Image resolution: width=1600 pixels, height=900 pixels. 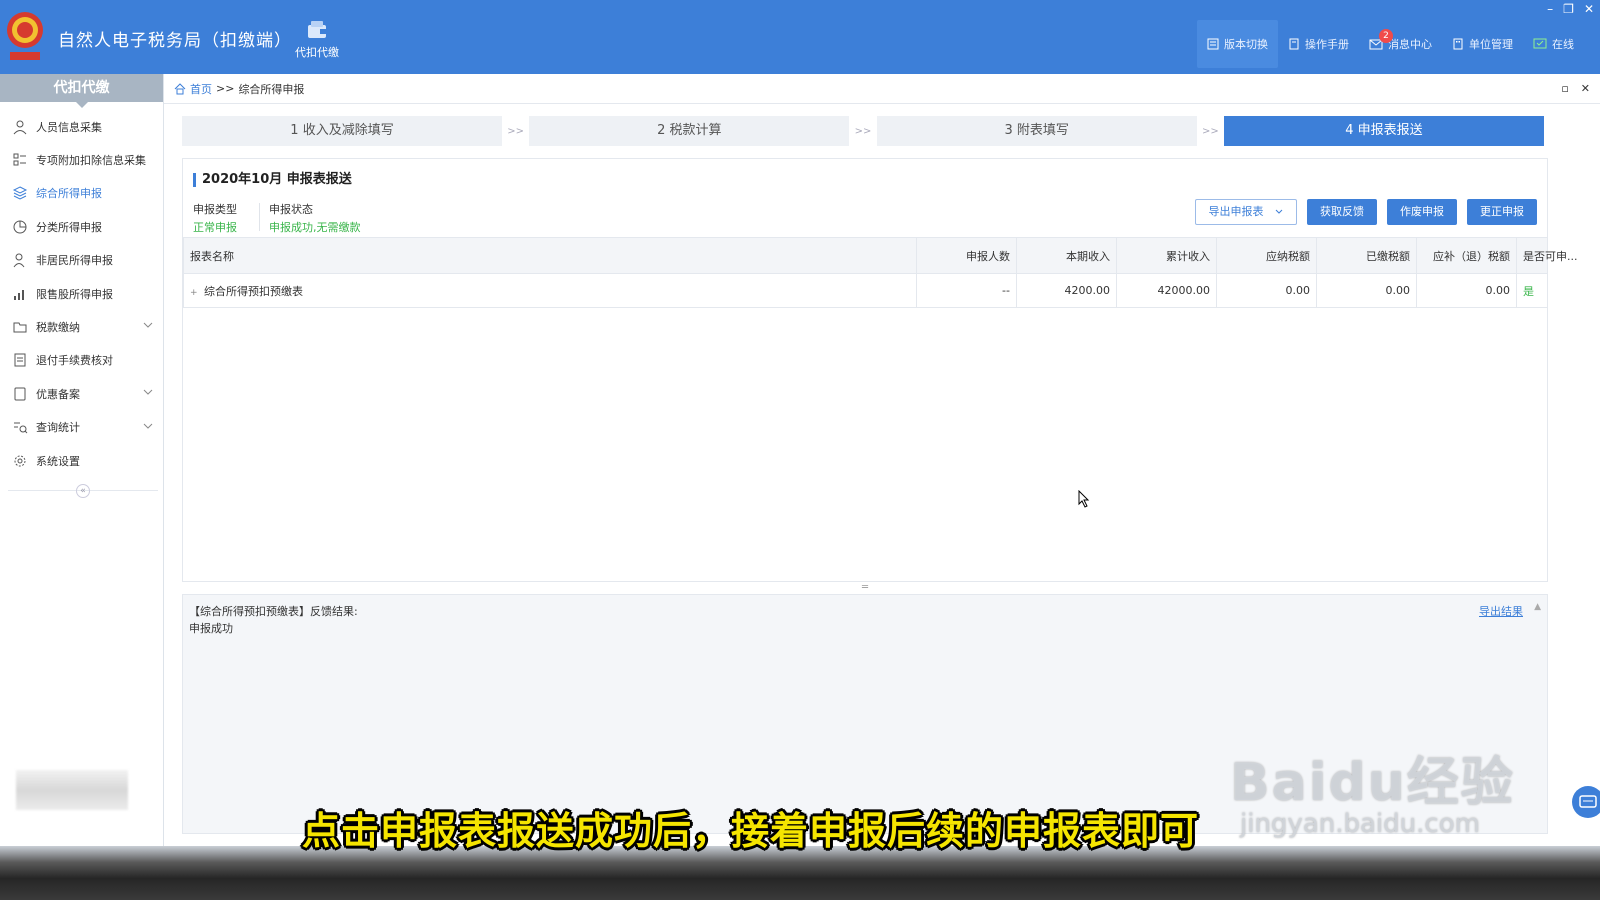 What do you see at coordinates (865, 588) in the screenshot?
I see `resize-splitter: ═` at bounding box center [865, 588].